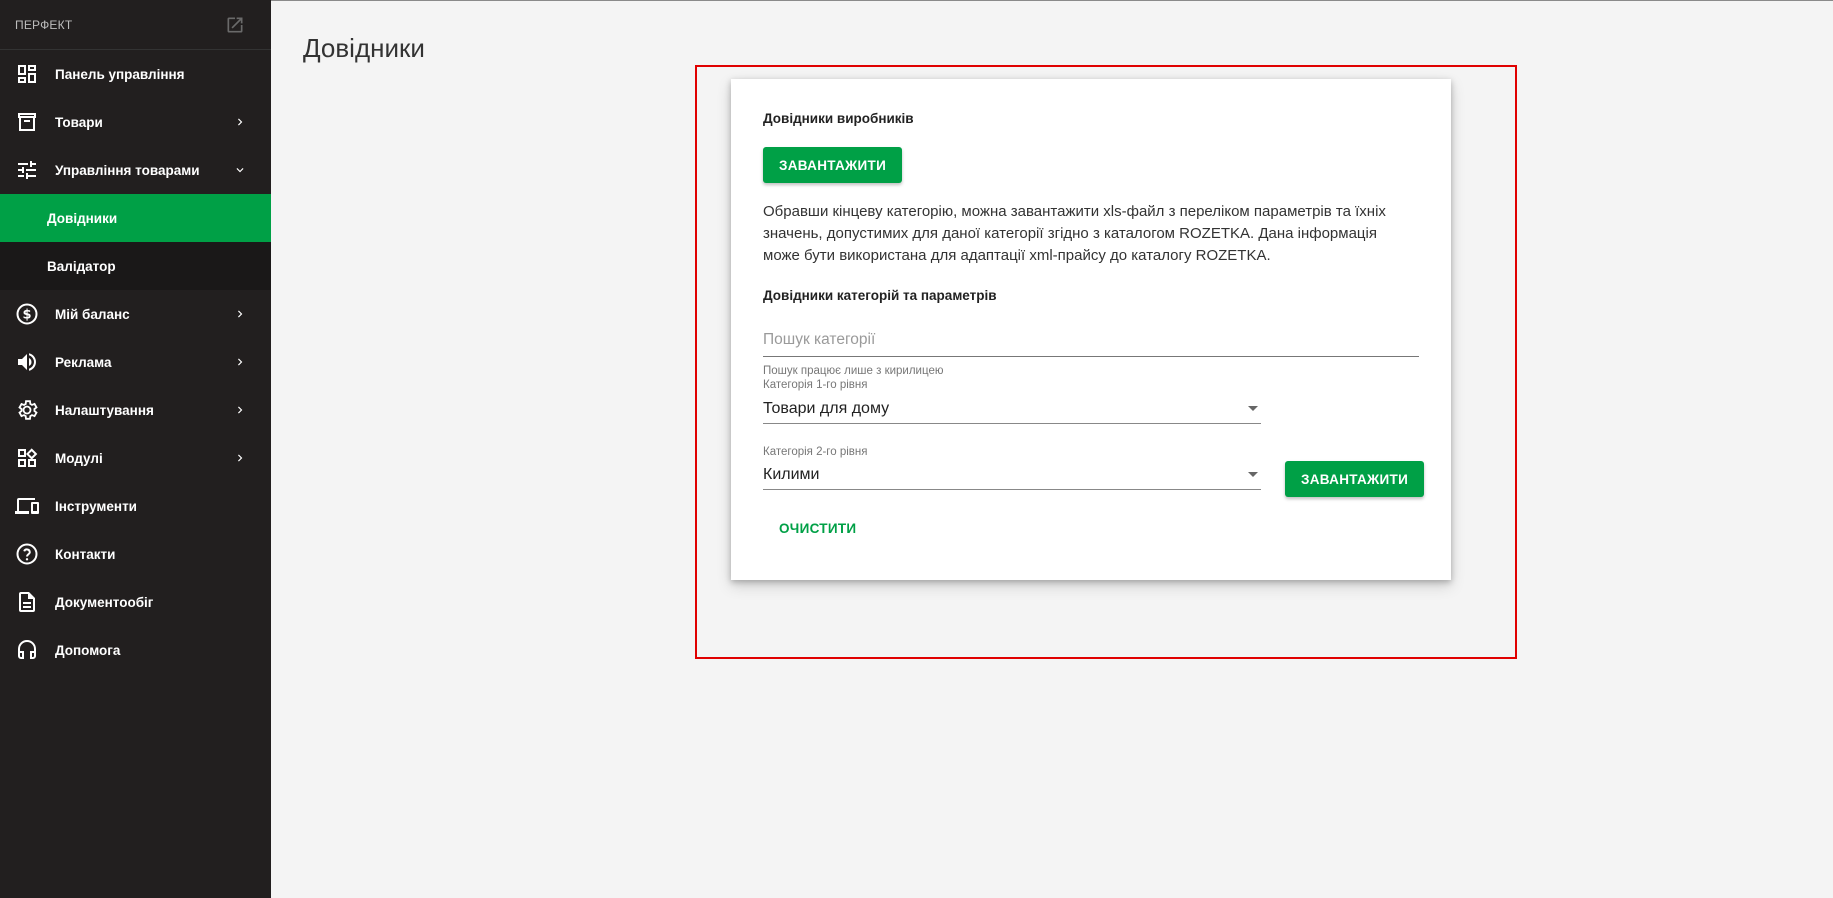 This screenshot has height=898, width=1833. What do you see at coordinates (135, 218) in the screenshot?
I see `sidebar-subitem-directories: Довідники` at bounding box center [135, 218].